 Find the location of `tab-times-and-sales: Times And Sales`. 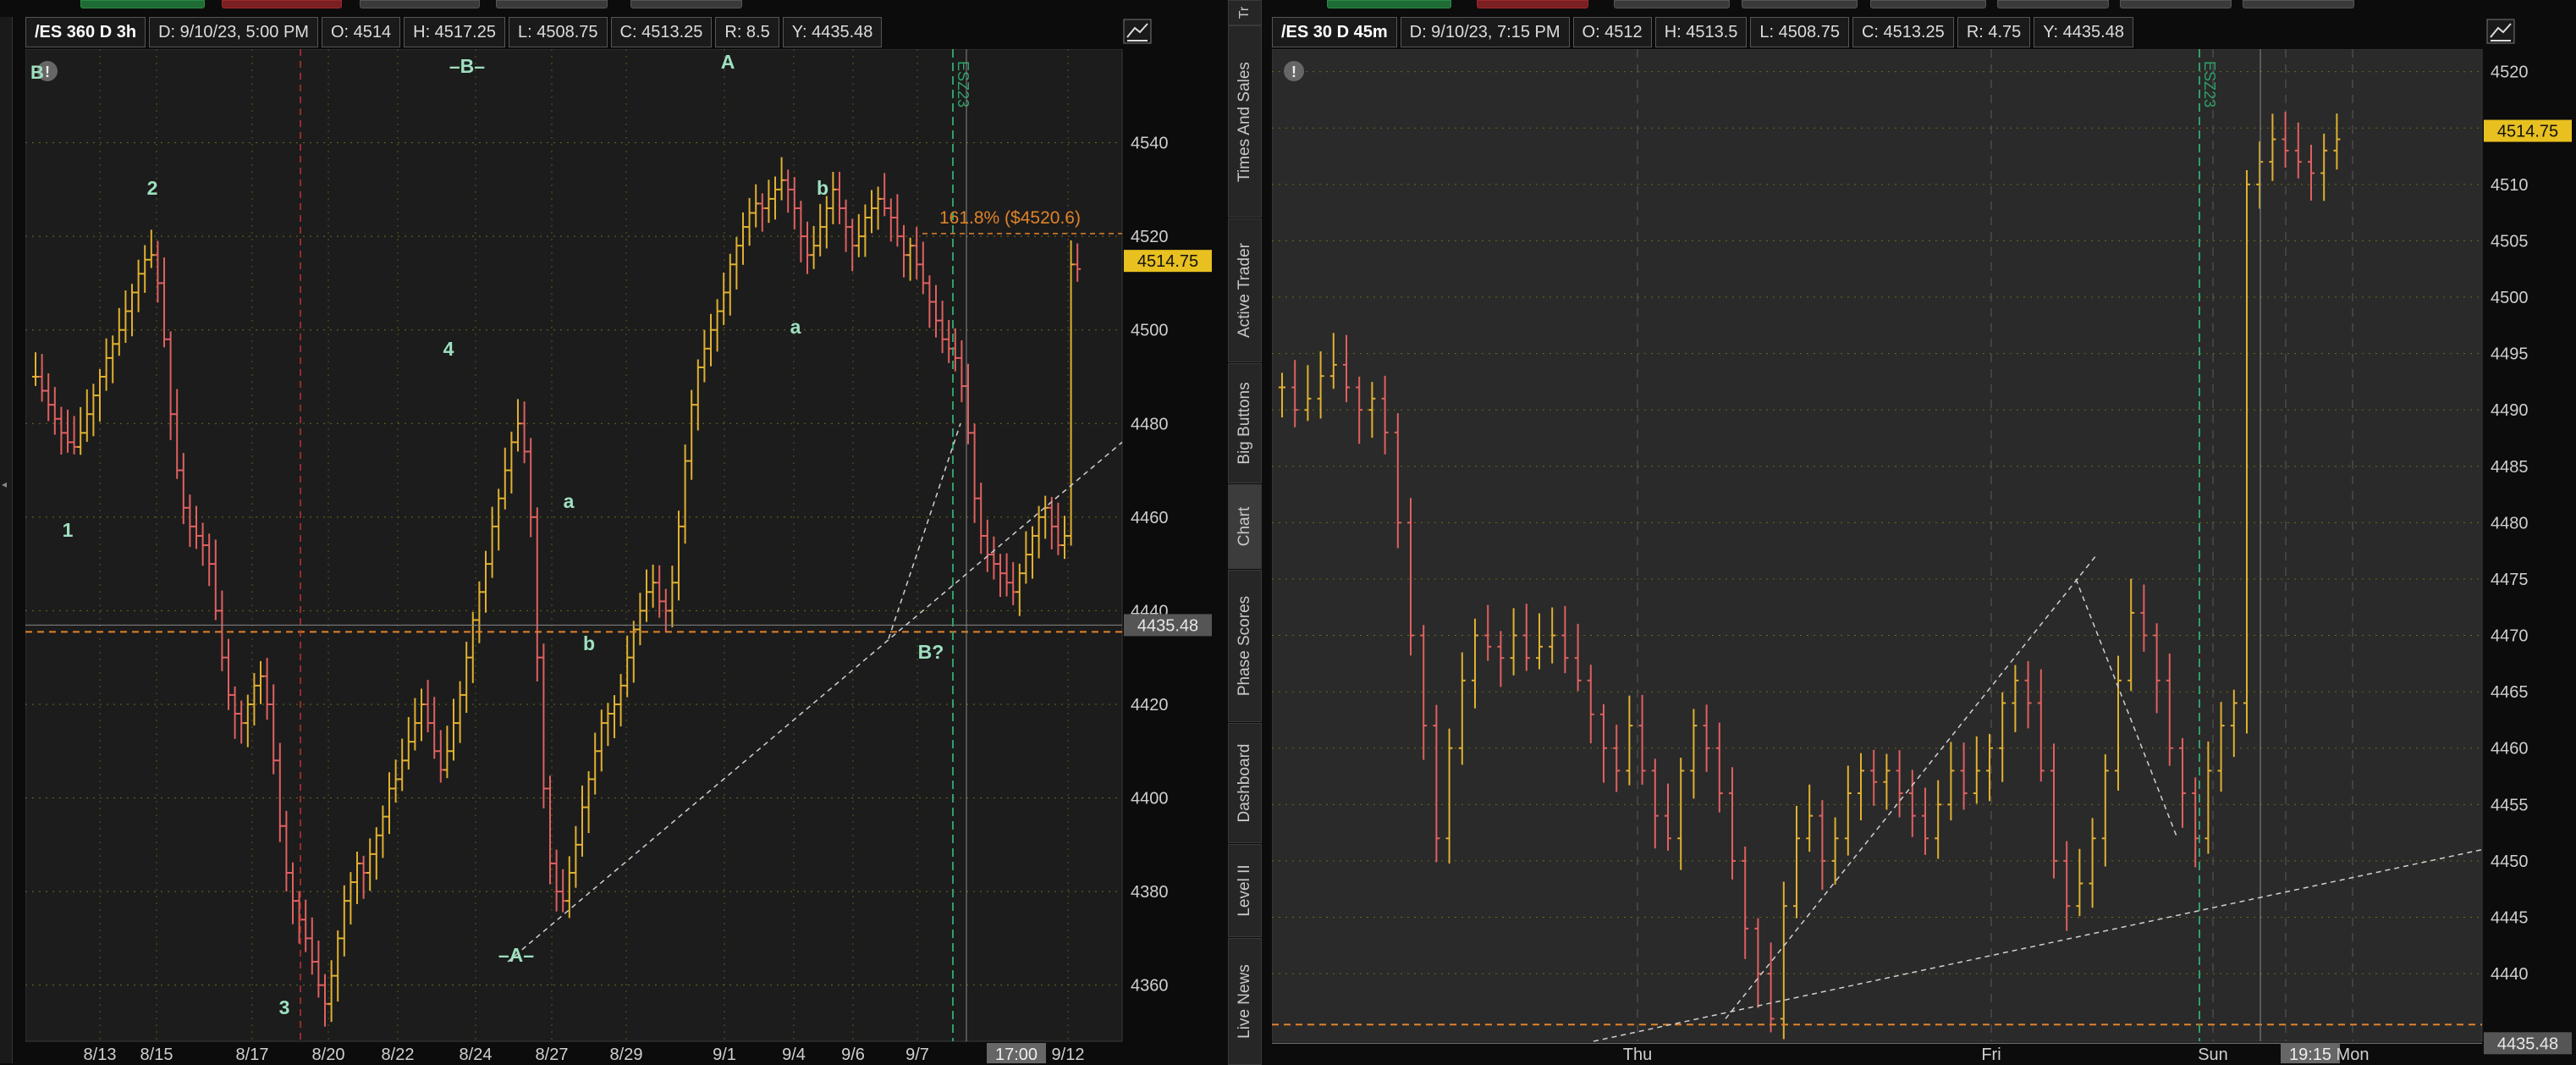

tab-times-and-sales: Times And Sales is located at coordinates (1245, 121).